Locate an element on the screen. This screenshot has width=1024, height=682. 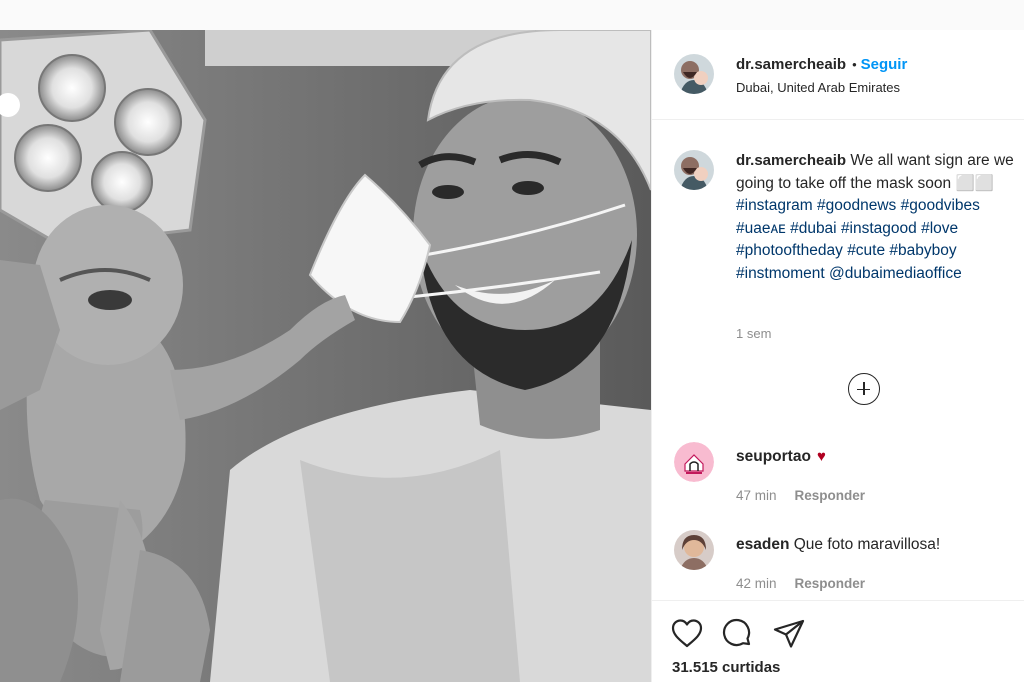
comment-item: seuportao ♥ 47 min Responder is located at coordinates (838, 472).